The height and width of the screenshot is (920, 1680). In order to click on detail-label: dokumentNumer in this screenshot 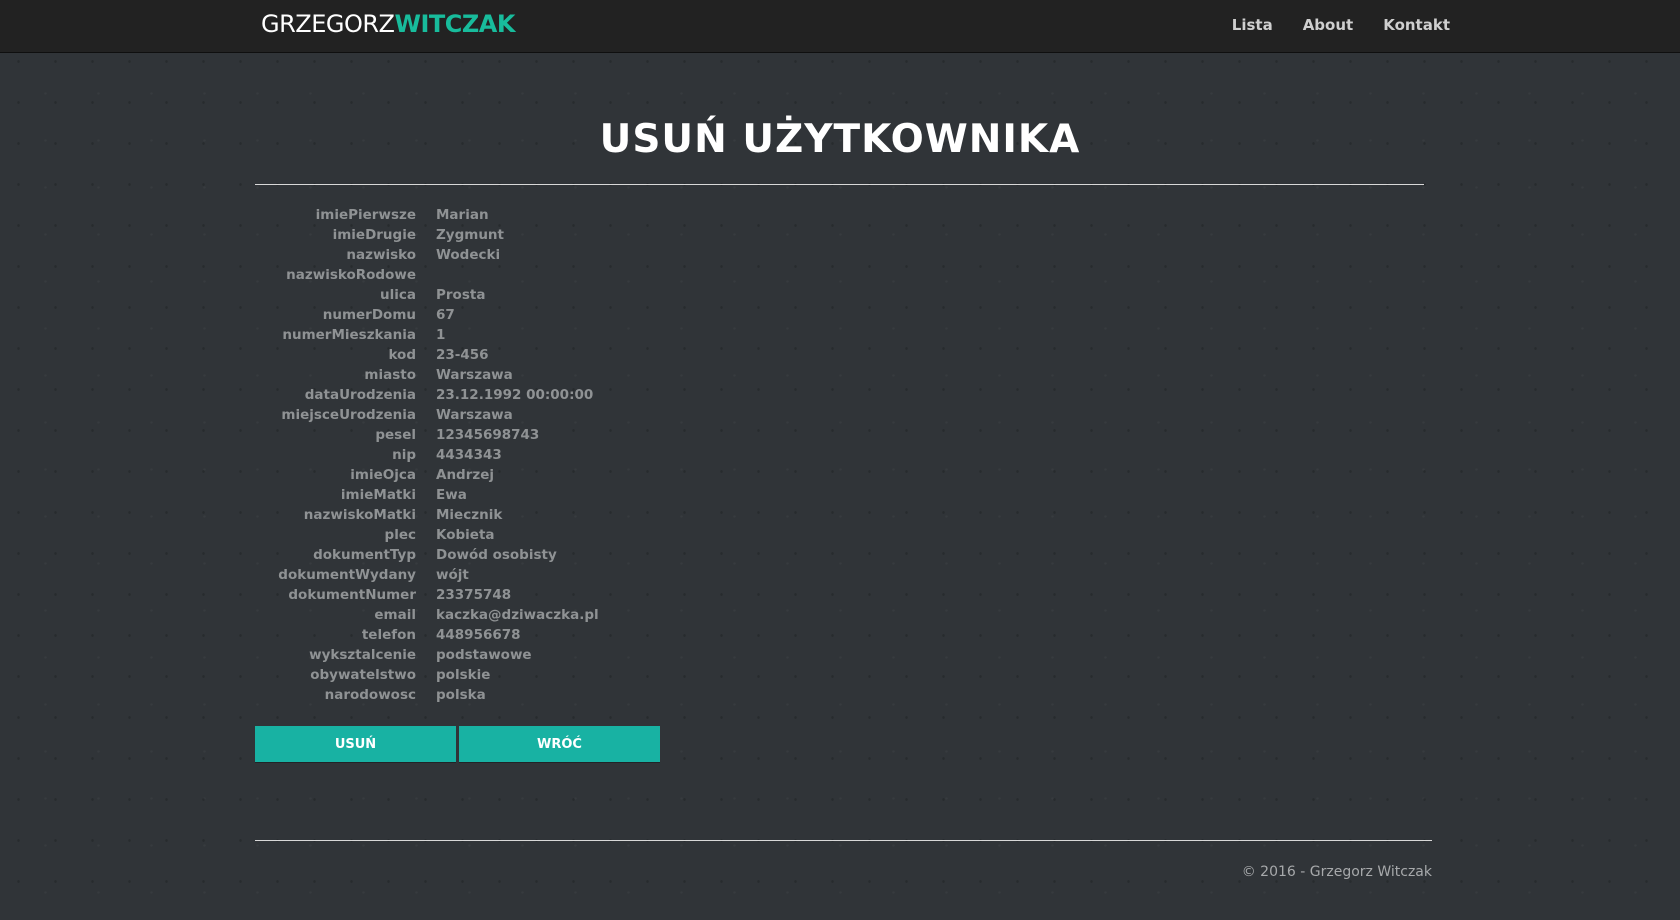, I will do `click(352, 595)`.